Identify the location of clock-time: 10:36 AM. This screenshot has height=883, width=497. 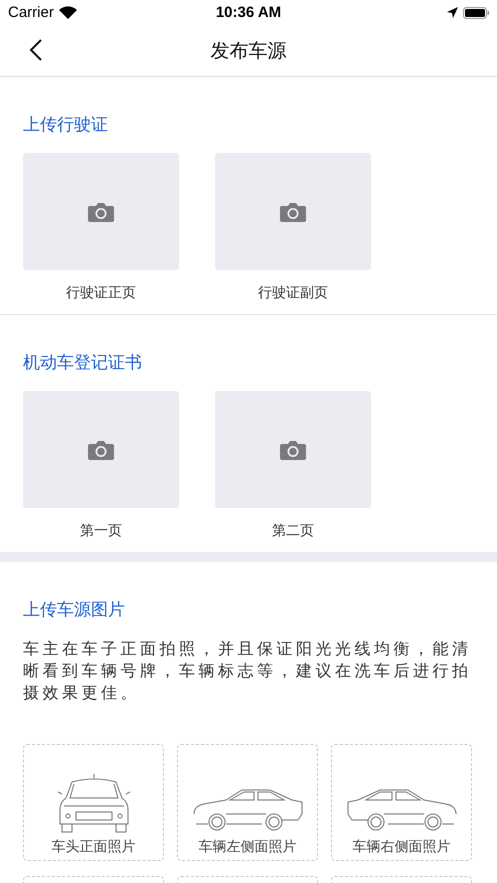
(249, 12).